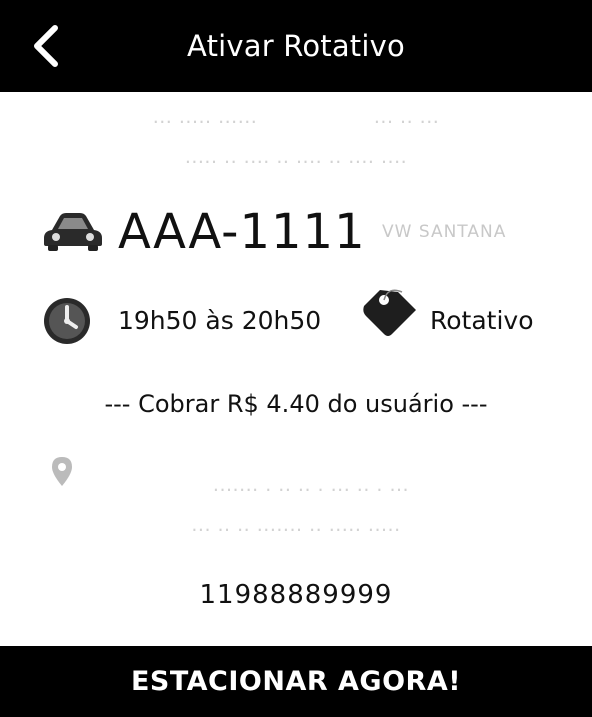 The height and width of the screenshot is (717, 592). I want to click on phone-number: 11988889999, so click(296, 595).